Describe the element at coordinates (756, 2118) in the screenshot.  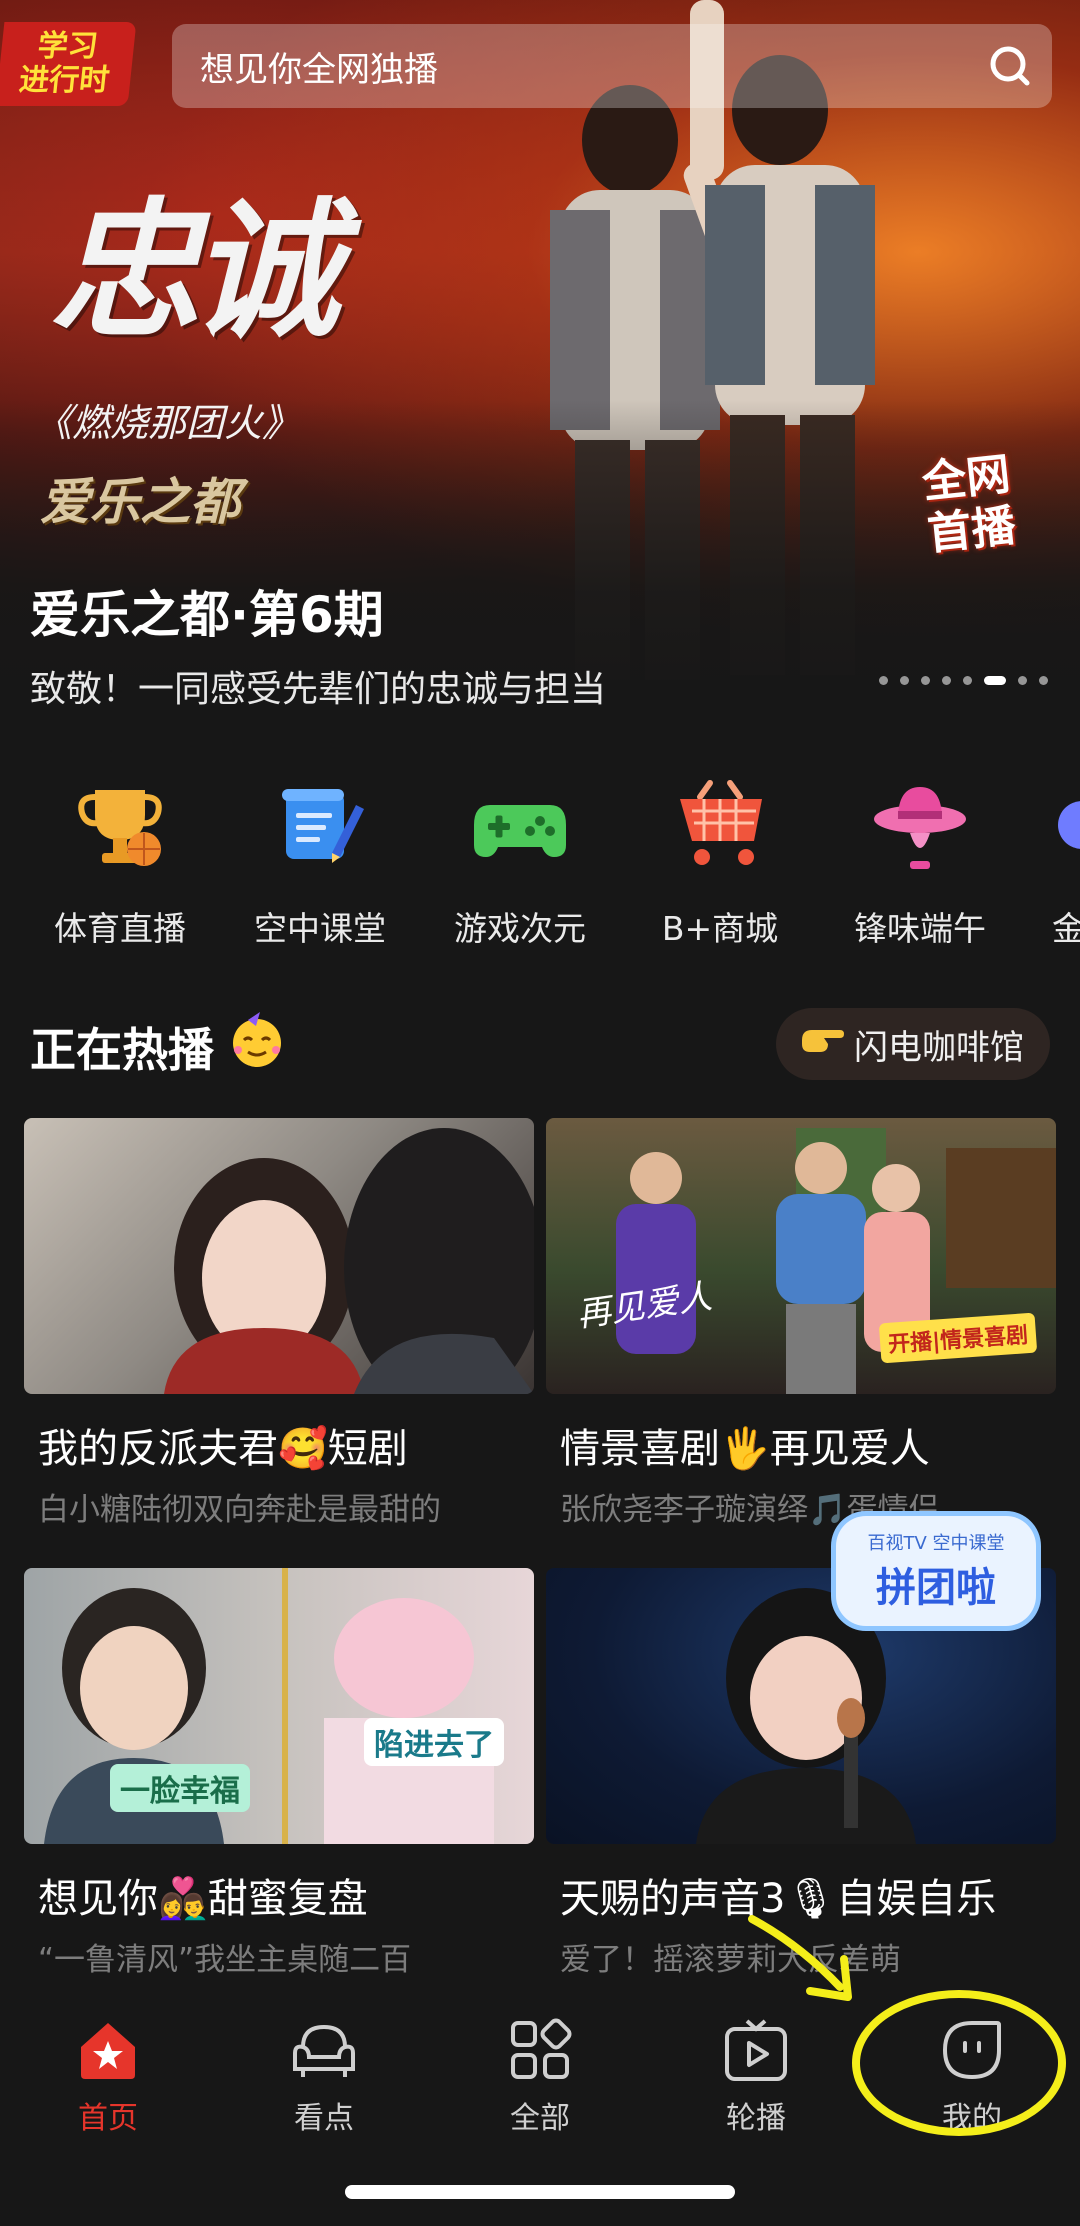
I see `nav-label: 轮播` at that location.